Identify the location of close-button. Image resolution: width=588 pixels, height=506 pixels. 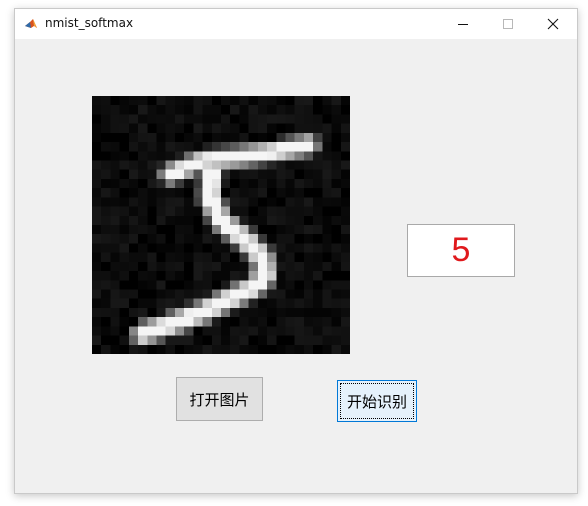
(552, 24).